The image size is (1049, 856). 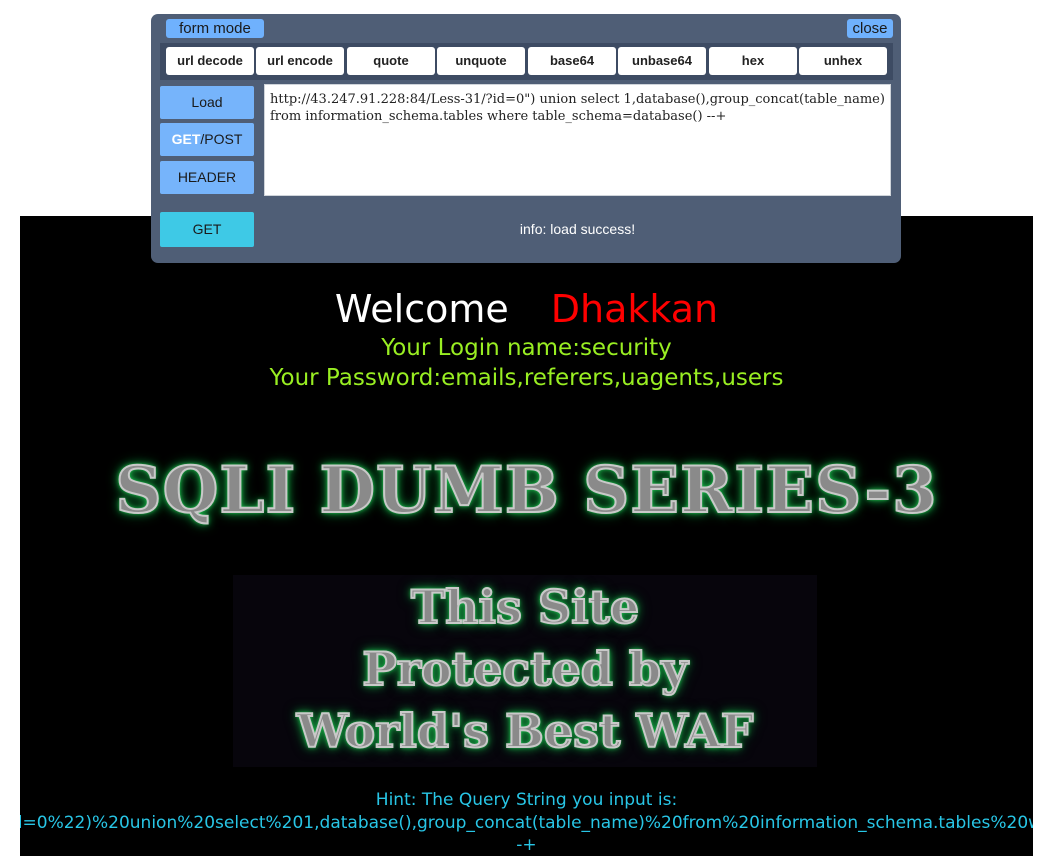 What do you see at coordinates (215, 28) in the screenshot?
I see `form-mode-button: form mode` at bounding box center [215, 28].